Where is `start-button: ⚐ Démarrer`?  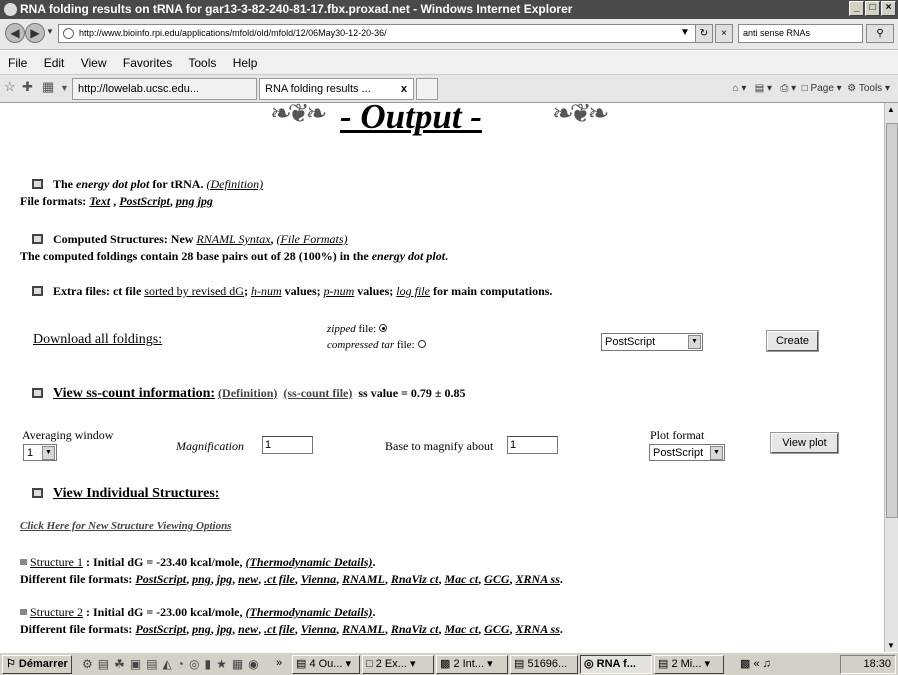
start-button: ⚐ Démarrer is located at coordinates (37, 664).